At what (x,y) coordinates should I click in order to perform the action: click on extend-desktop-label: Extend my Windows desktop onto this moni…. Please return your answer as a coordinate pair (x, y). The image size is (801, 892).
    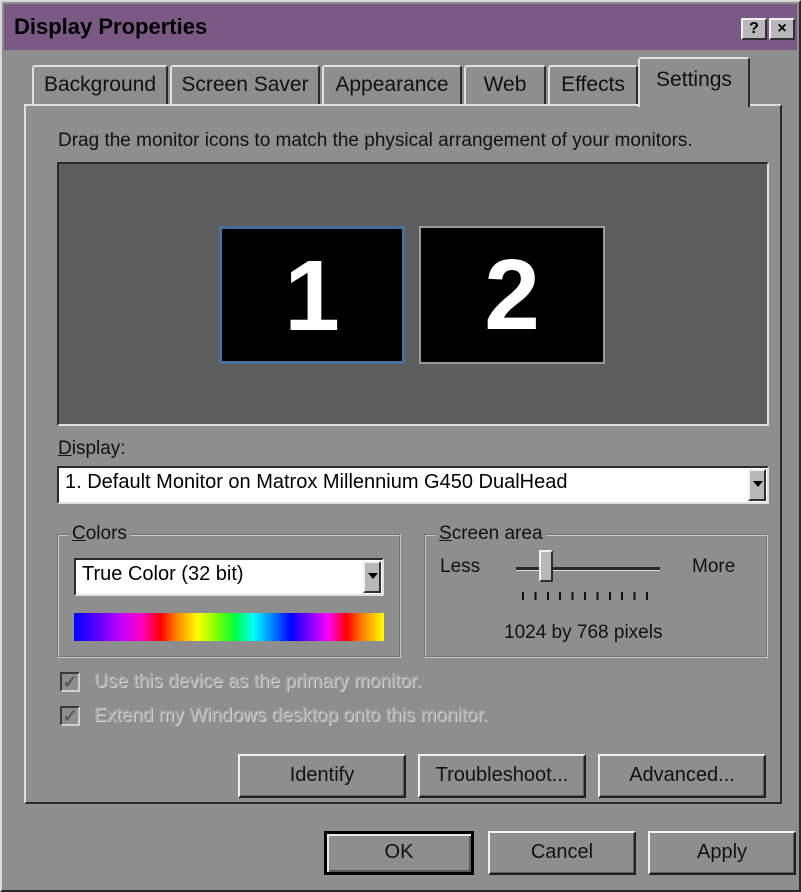
    Looking at the image, I should click on (291, 715).